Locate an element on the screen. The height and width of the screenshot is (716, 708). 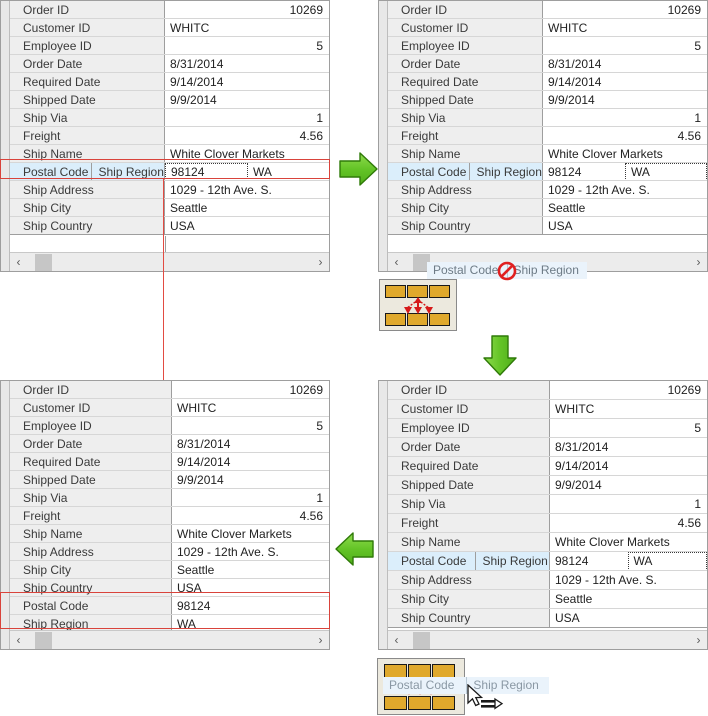
scrollbar-track is located at coordinates (169, 262).